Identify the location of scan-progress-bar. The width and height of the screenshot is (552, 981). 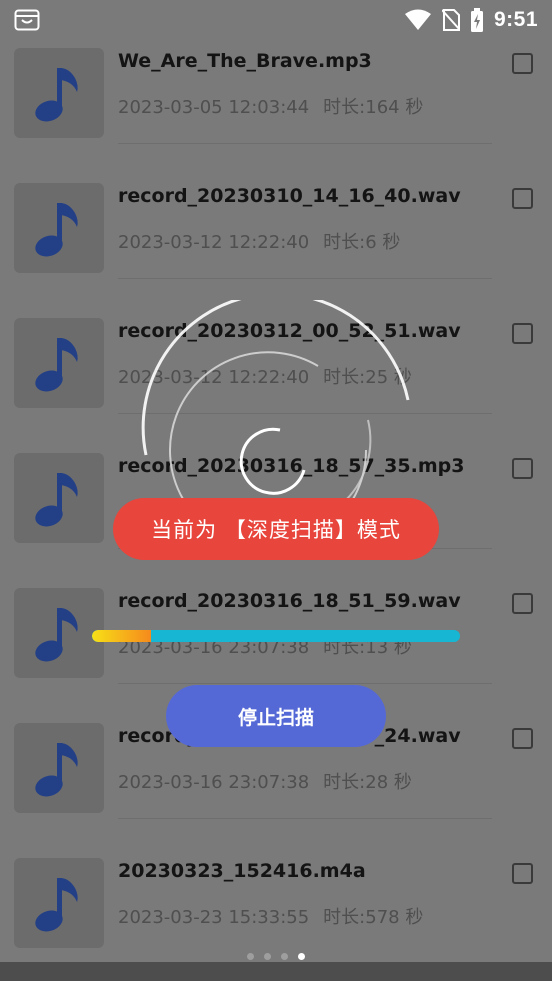
(276, 636).